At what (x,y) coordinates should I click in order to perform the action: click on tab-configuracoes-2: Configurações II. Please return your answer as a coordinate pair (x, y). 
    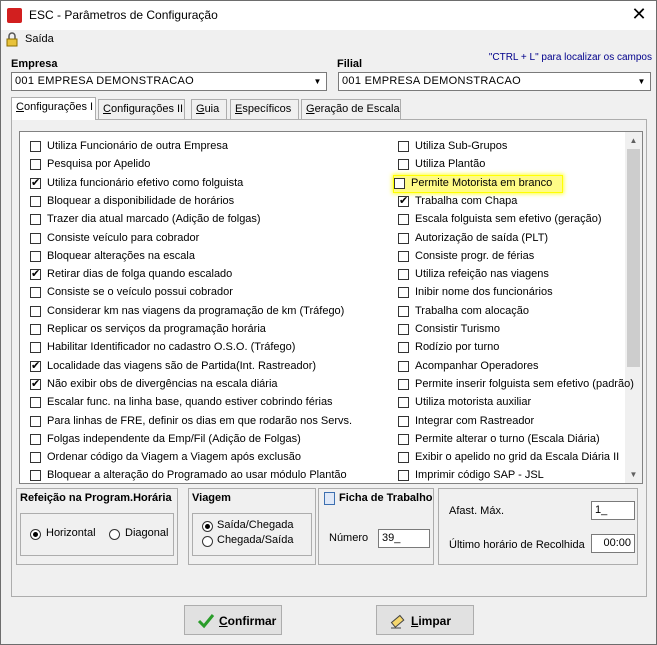
    Looking at the image, I should click on (141, 109).